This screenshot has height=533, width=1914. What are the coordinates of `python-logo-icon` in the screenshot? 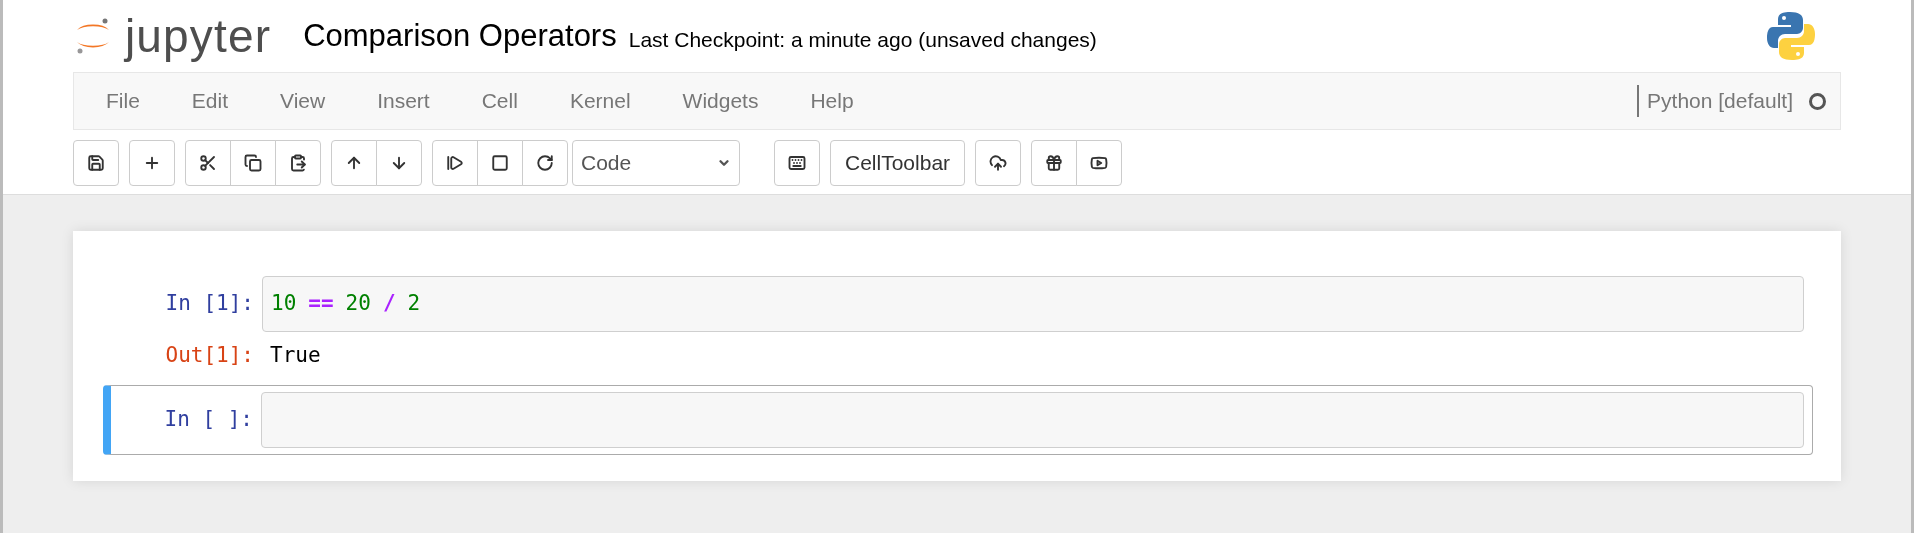 It's located at (1791, 36).